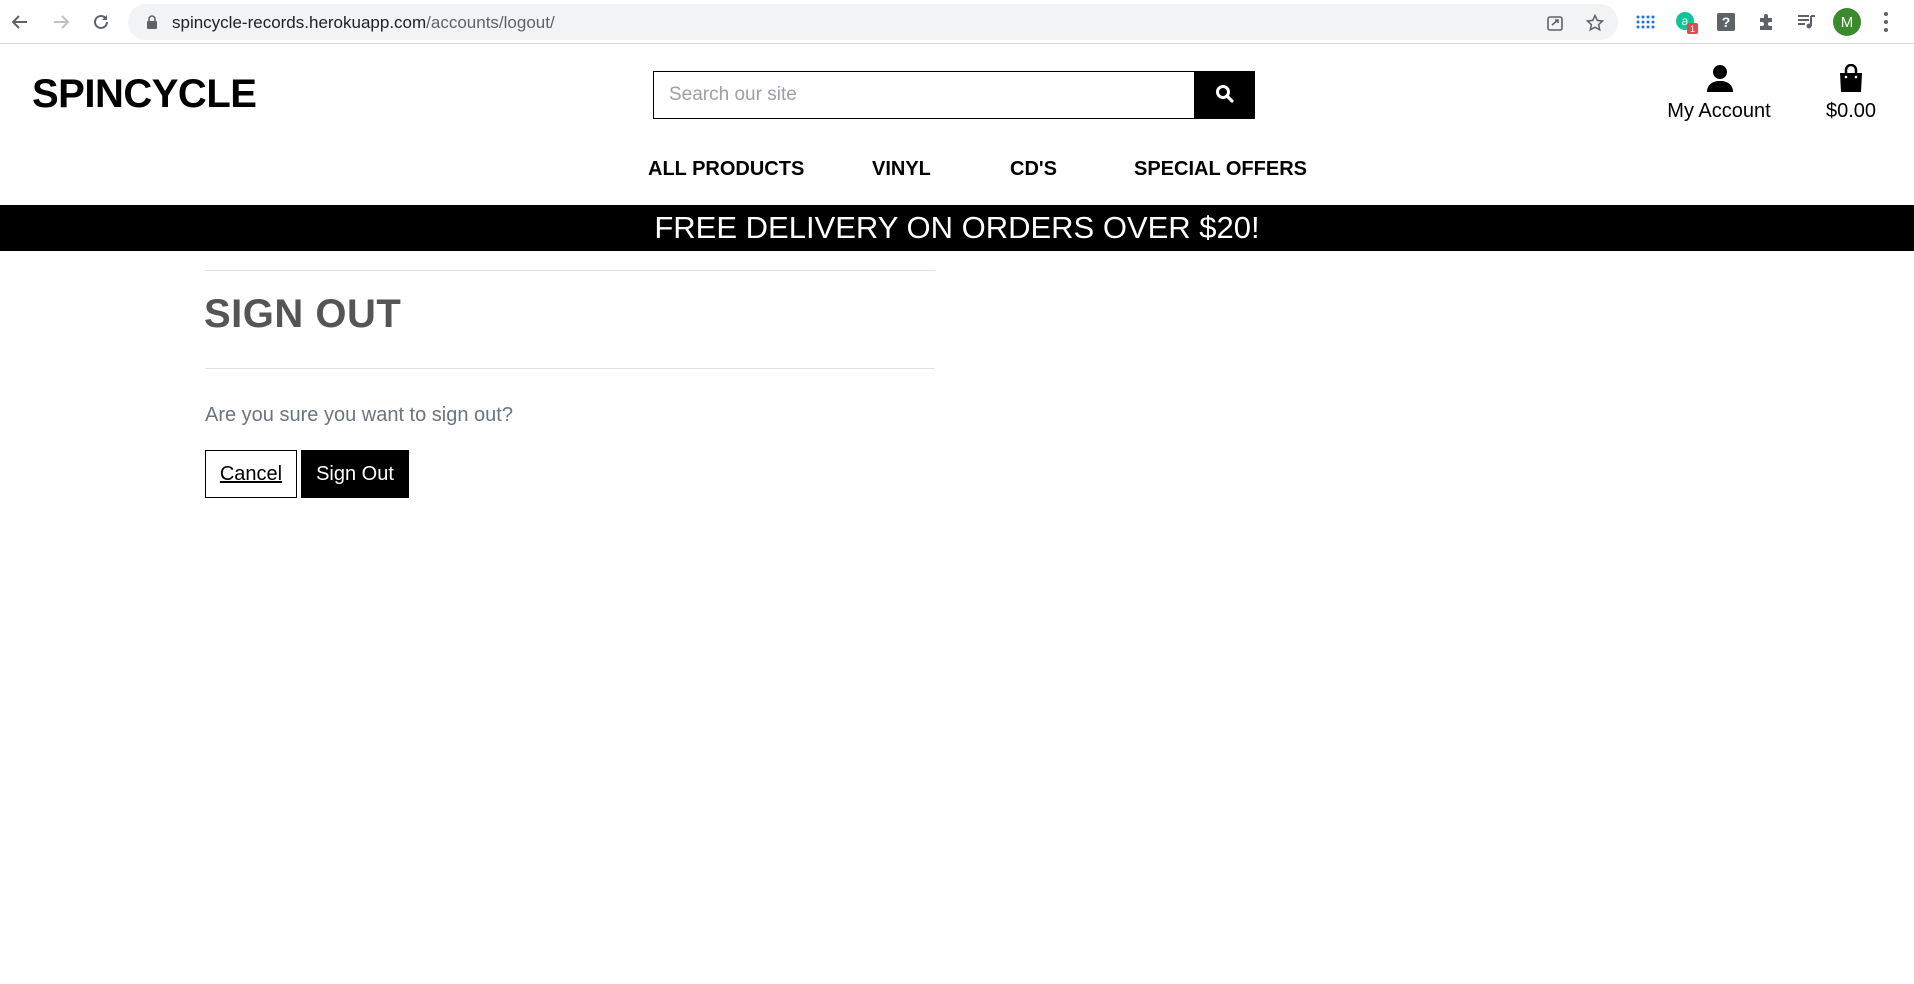  I want to click on my-account-label: My Account, so click(1719, 111).